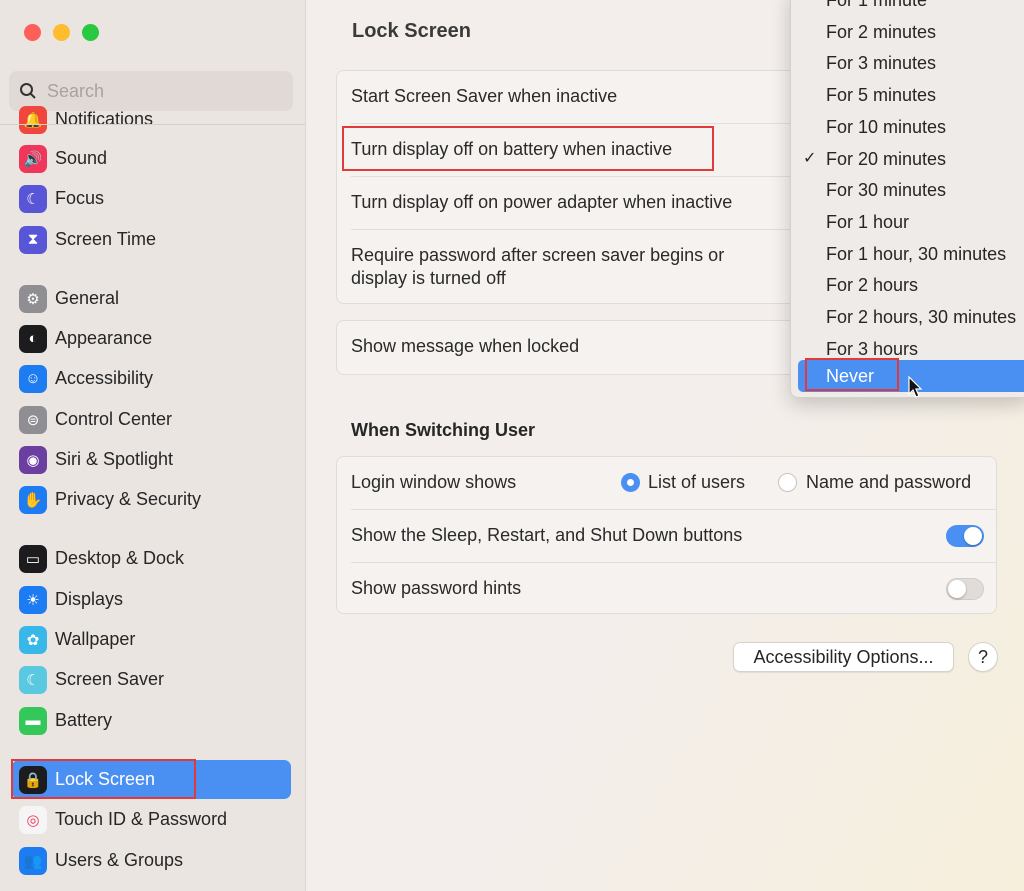 This screenshot has width=1024, height=891. Describe the element at coordinates (888, 482) in the screenshot. I see `radio-name-and-password-label: Name and password` at that location.